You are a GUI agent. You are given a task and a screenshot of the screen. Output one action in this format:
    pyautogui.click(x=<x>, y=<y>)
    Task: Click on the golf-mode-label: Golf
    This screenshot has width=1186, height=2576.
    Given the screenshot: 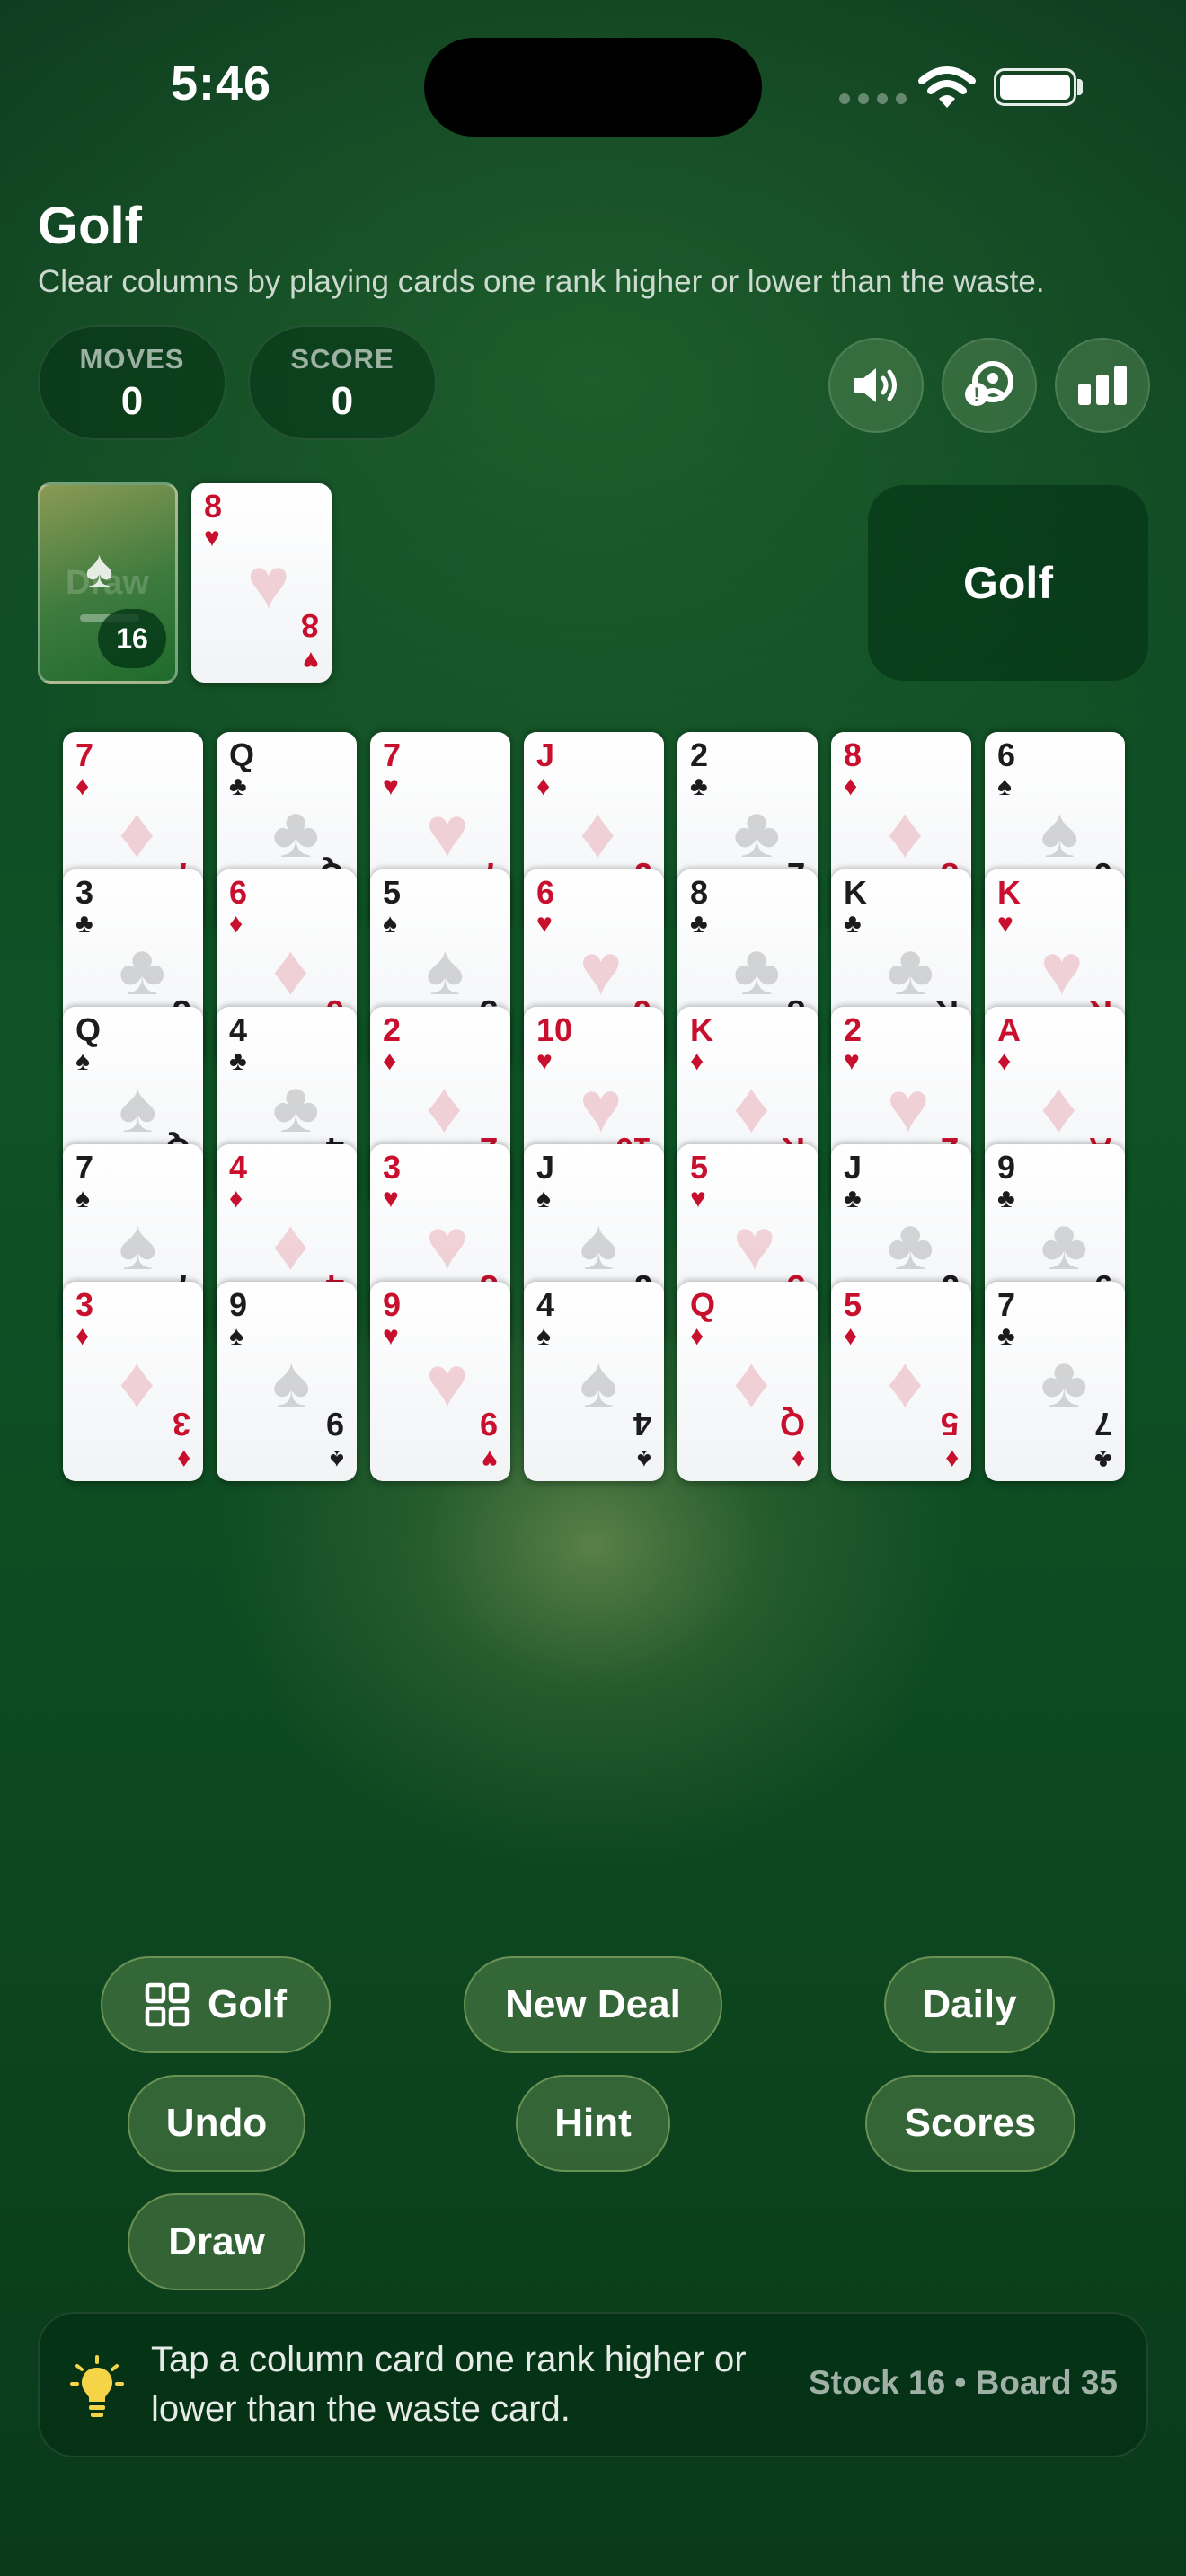 What is the action you would take?
    pyautogui.click(x=247, y=2004)
    